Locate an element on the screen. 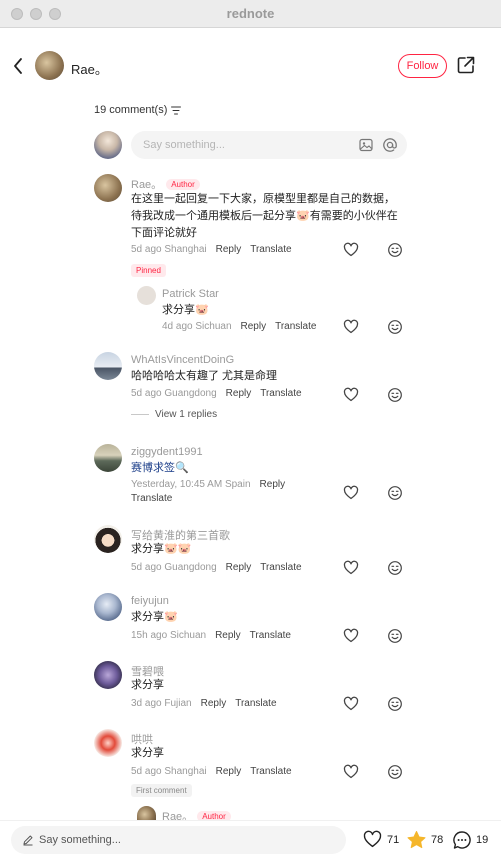 This screenshot has height=859, width=501. comment-total: 19 is located at coordinates (482, 840).